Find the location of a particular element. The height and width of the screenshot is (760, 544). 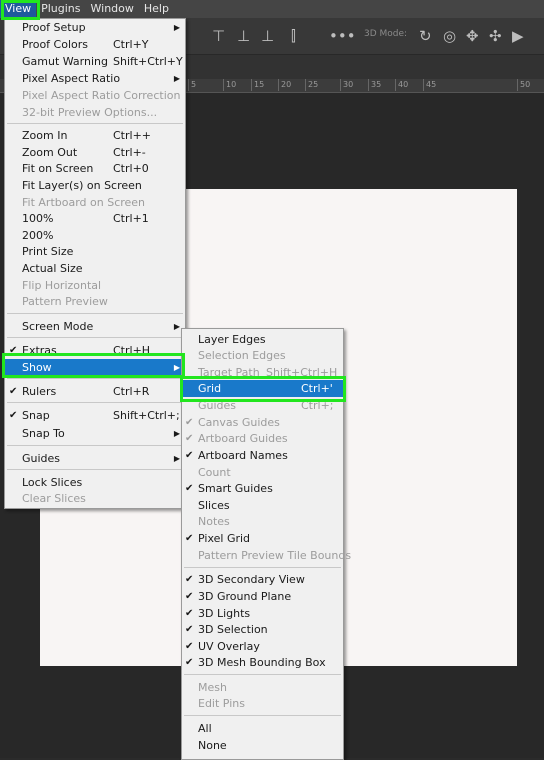

annotation-box-show is located at coordinates (93, 365).